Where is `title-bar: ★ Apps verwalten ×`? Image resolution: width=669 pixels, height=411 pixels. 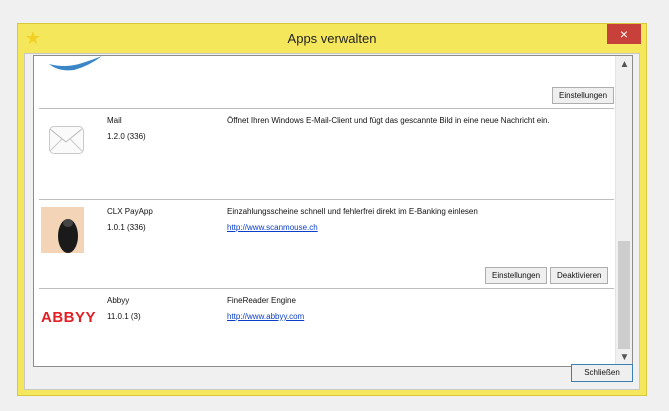
title-bar: ★ Apps verwalten × is located at coordinates (332, 38).